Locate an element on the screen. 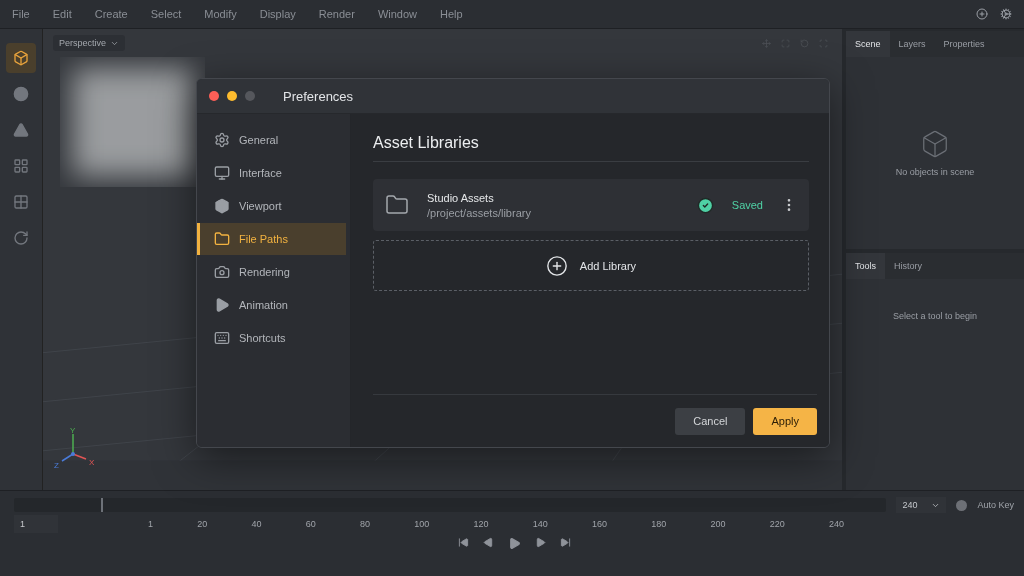 Image resolution: width=1024 pixels, height=576 pixels. library-path: /project/assets/library is located at coordinates (479, 212).